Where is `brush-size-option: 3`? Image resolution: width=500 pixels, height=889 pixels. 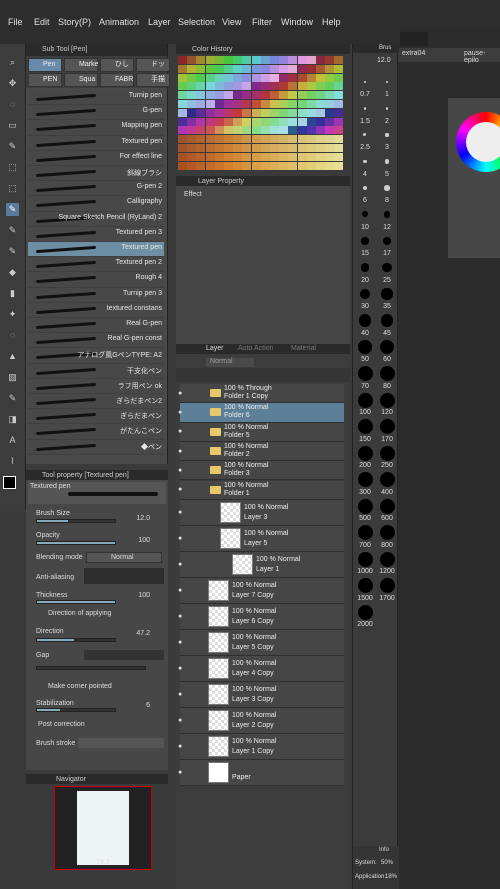 brush-size-option: 3 is located at coordinates (387, 140).